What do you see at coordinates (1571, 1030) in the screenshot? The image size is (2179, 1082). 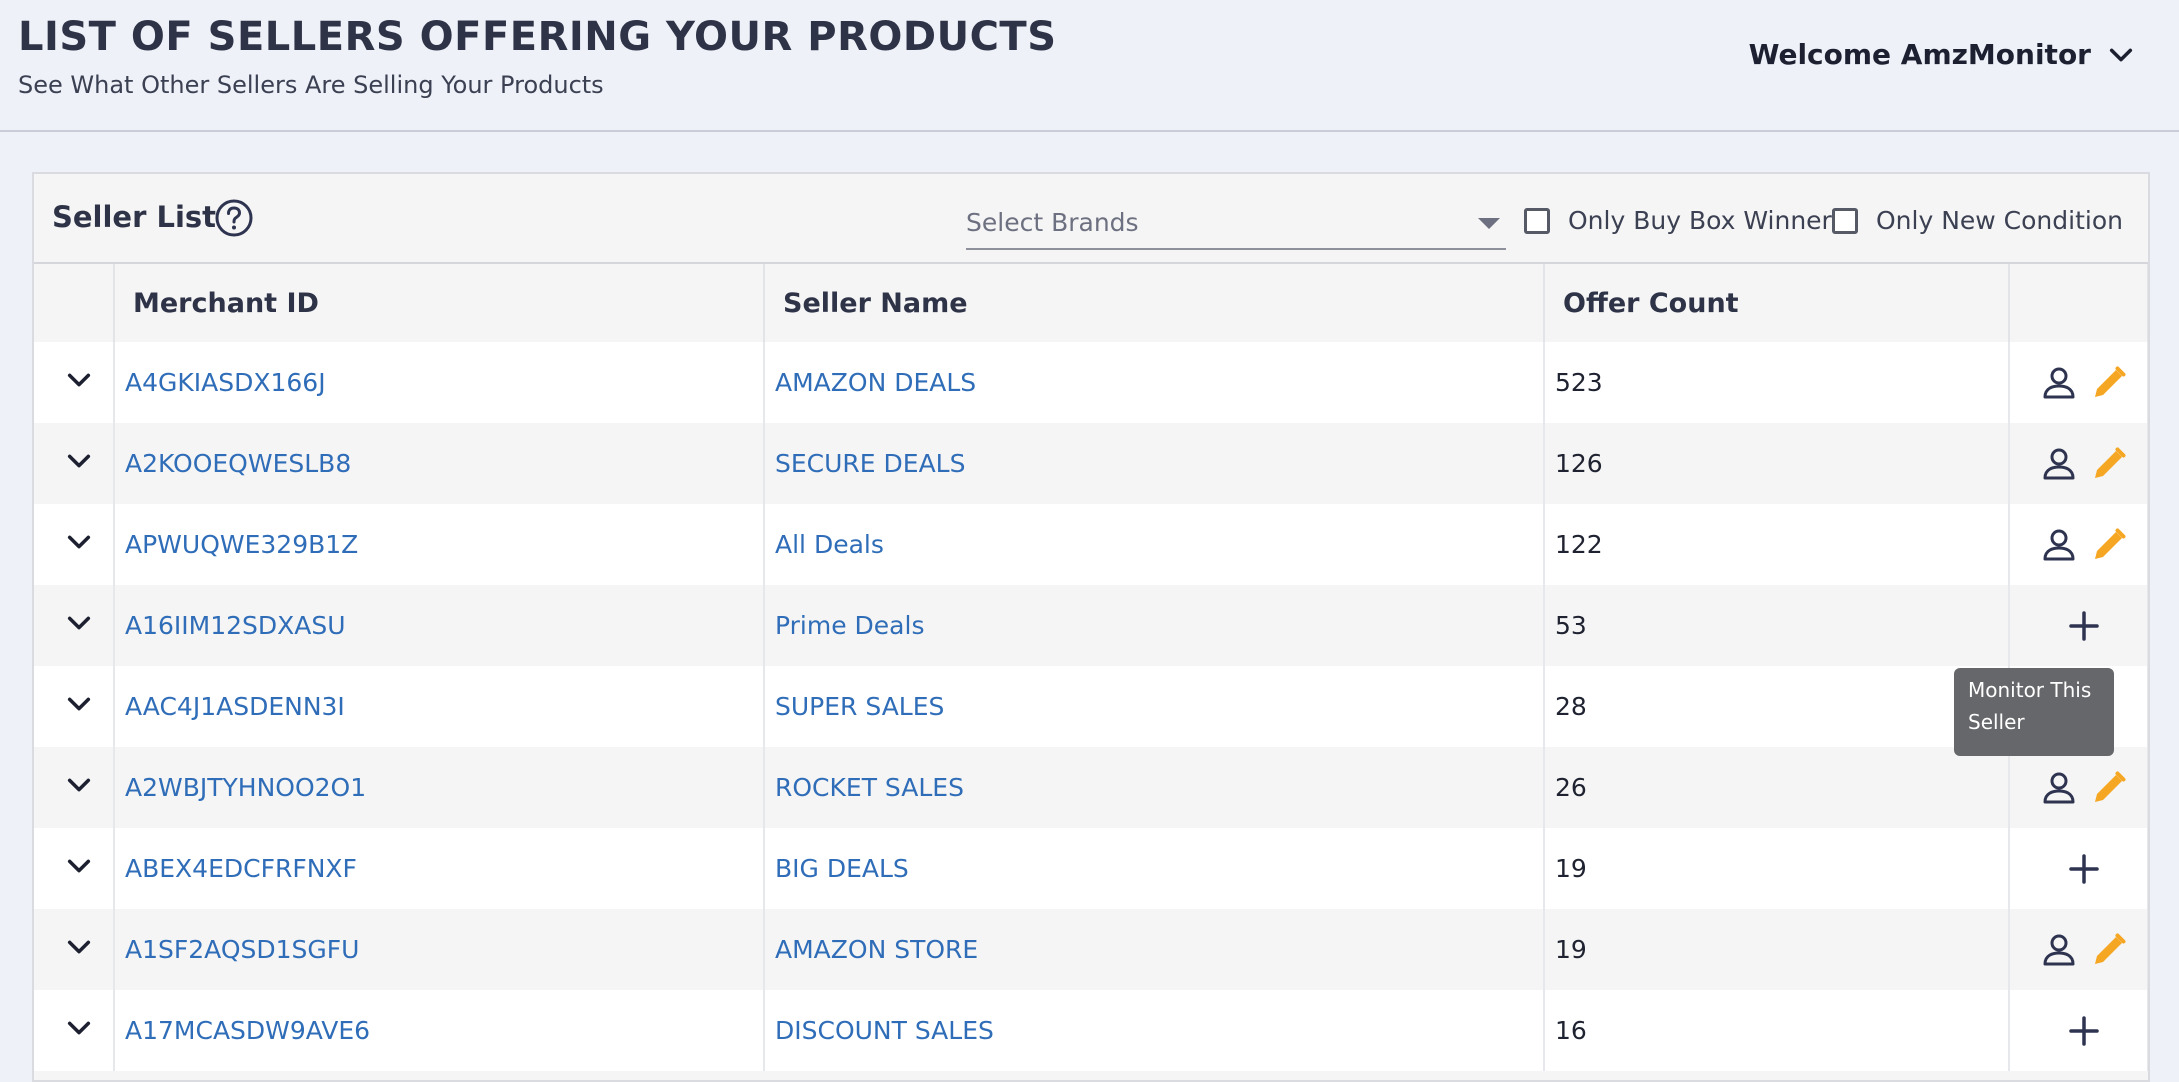 I see `offer-count: 16` at bounding box center [1571, 1030].